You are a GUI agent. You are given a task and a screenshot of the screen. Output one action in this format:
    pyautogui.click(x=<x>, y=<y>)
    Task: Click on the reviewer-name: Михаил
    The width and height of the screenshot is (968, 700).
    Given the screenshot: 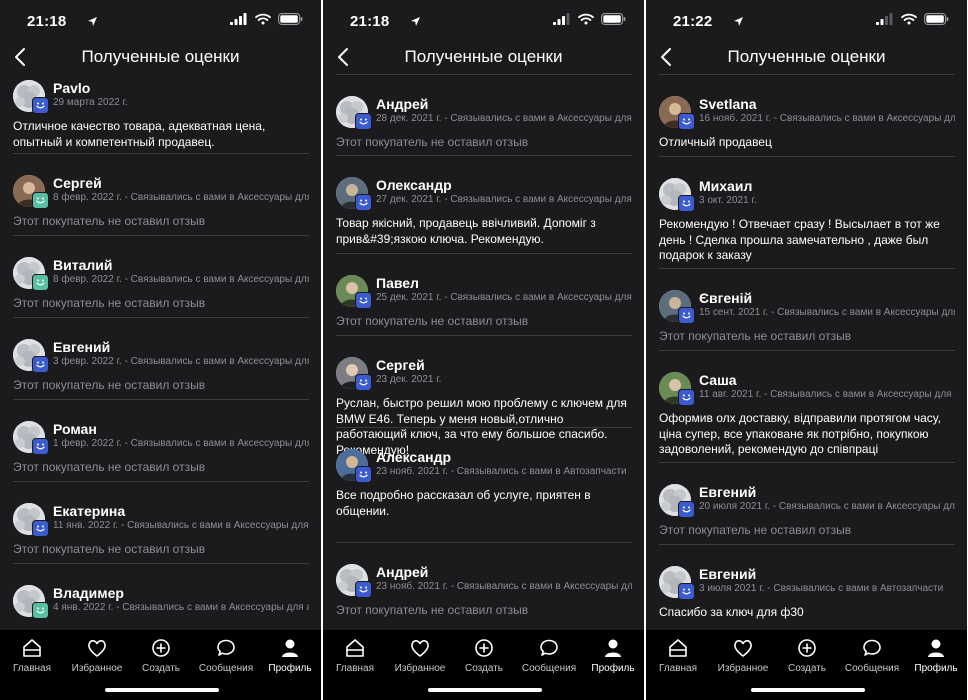 What is the action you would take?
    pyautogui.click(x=726, y=186)
    